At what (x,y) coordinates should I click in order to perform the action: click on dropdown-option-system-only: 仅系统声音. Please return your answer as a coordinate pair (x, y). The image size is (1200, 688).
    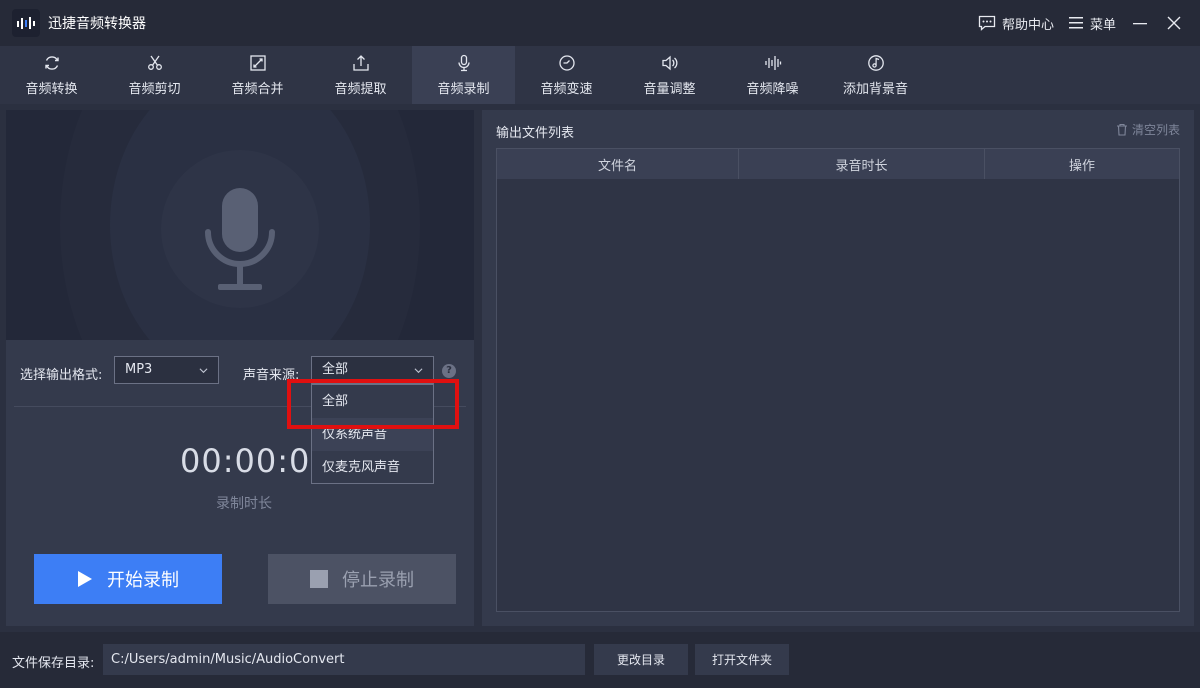
    Looking at the image, I should click on (372, 434).